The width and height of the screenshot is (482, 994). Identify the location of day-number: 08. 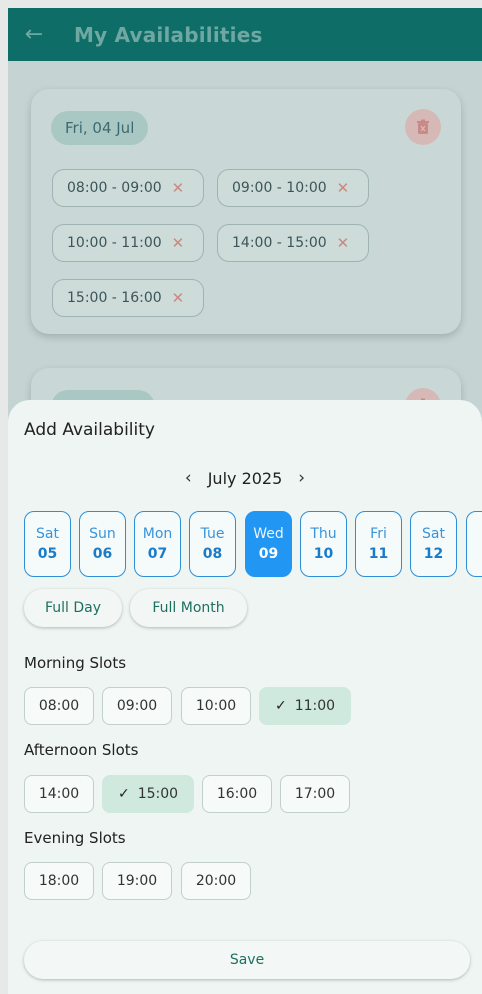
(212, 554).